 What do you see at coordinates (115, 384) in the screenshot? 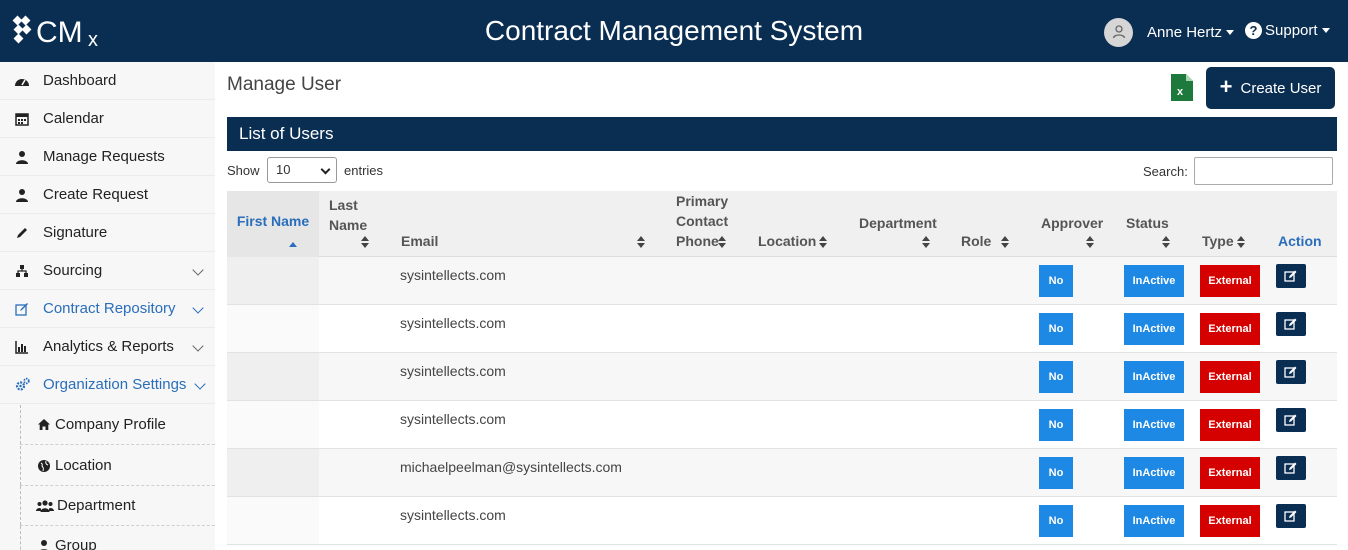
I see `sidebar-item-label: Organization Settings` at bounding box center [115, 384].